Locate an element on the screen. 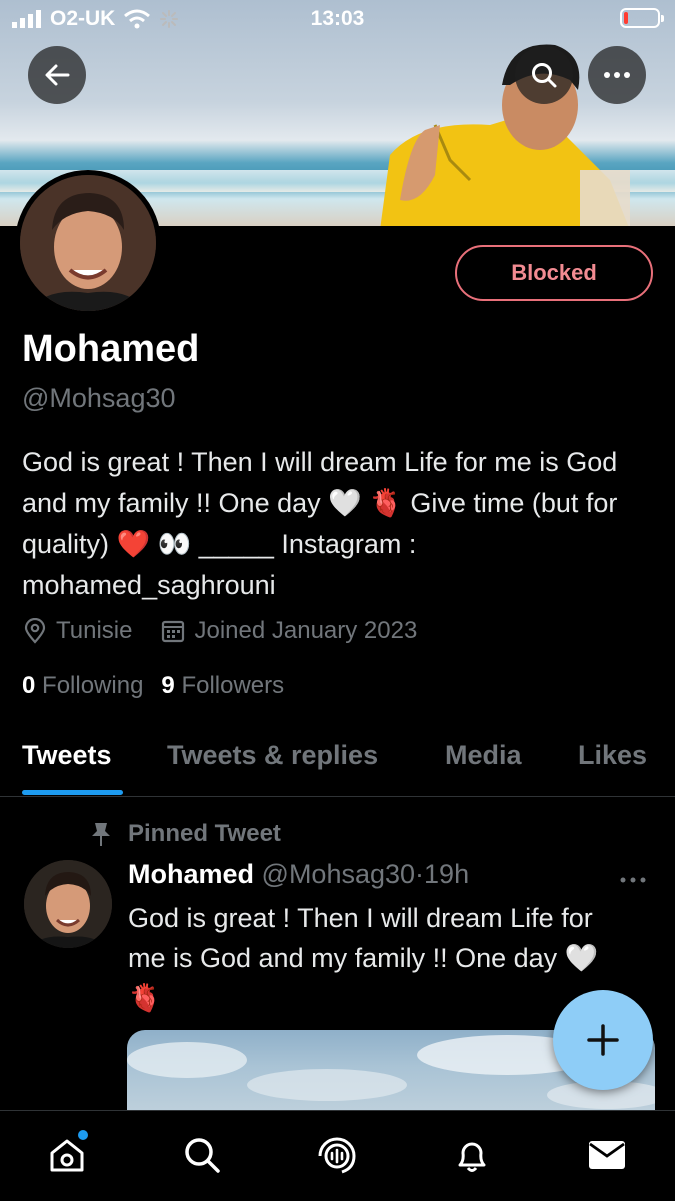 The width and height of the screenshot is (675, 1201). tweet-header: Mohamed @Mohsag30·19h is located at coordinates (298, 874).